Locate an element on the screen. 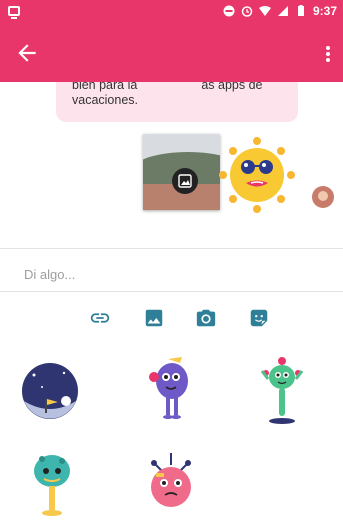 This screenshot has height=521, width=343. message-input is located at coordinates (174, 274).